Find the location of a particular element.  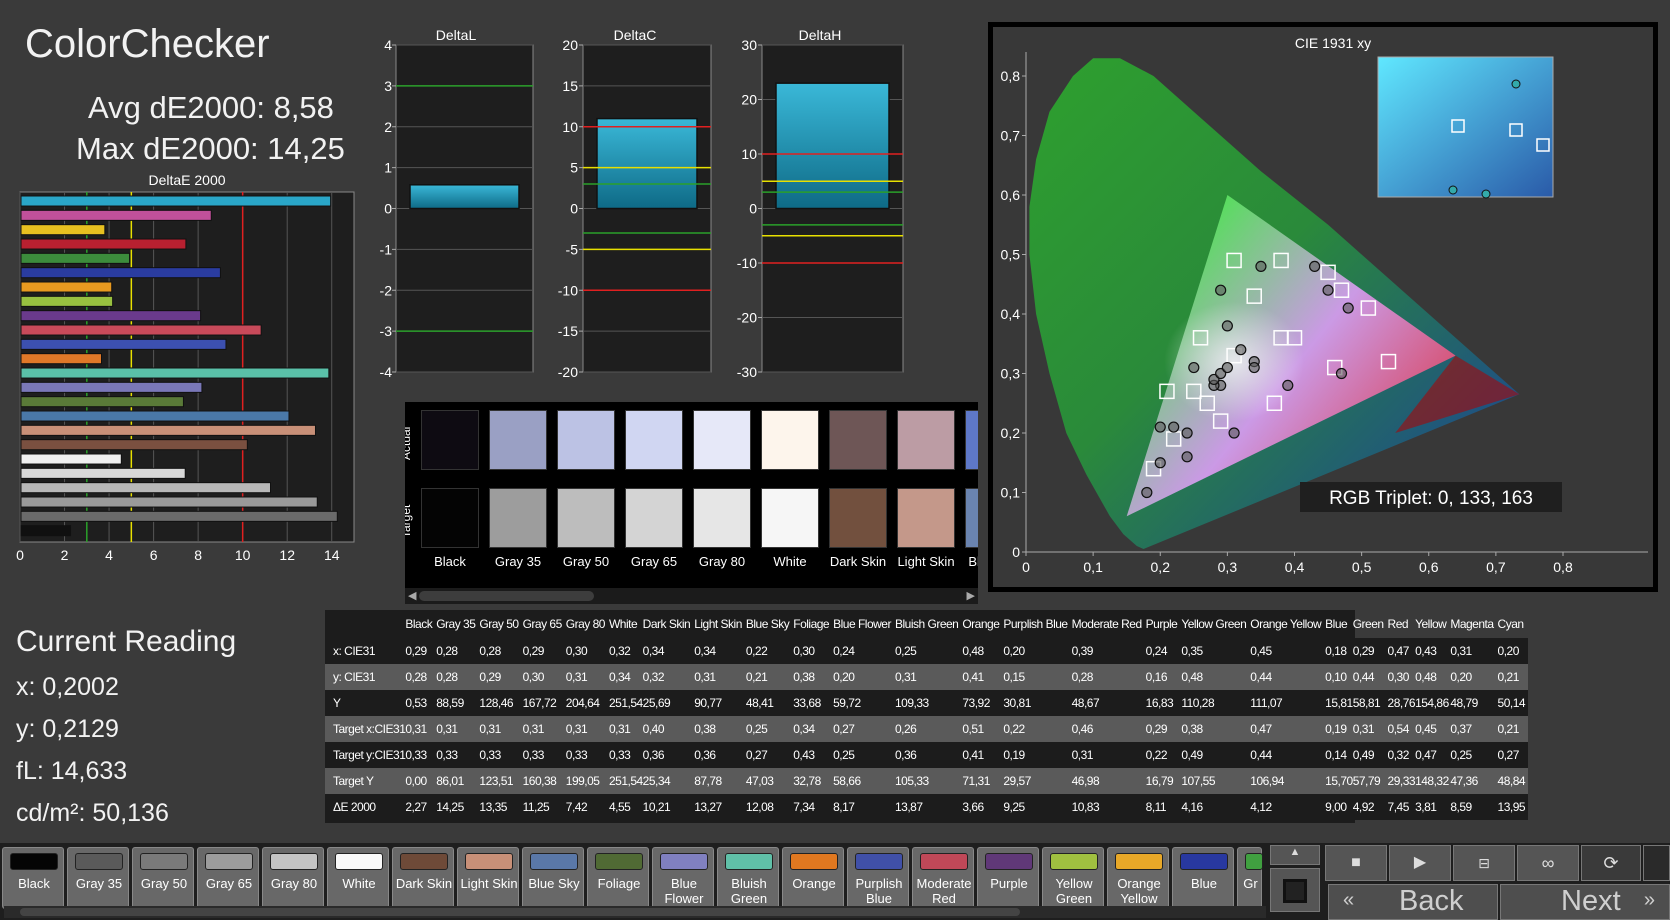

table-cell: 0,34 is located at coordinates (625, 677).